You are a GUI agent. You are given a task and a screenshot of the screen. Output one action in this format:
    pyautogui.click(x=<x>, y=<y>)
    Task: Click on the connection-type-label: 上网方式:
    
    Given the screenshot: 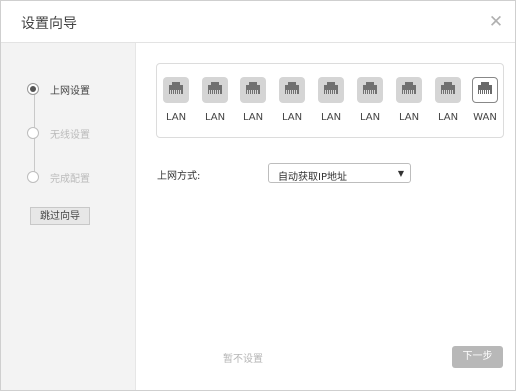 What is the action you would take?
    pyautogui.click(x=179, y=176)
    